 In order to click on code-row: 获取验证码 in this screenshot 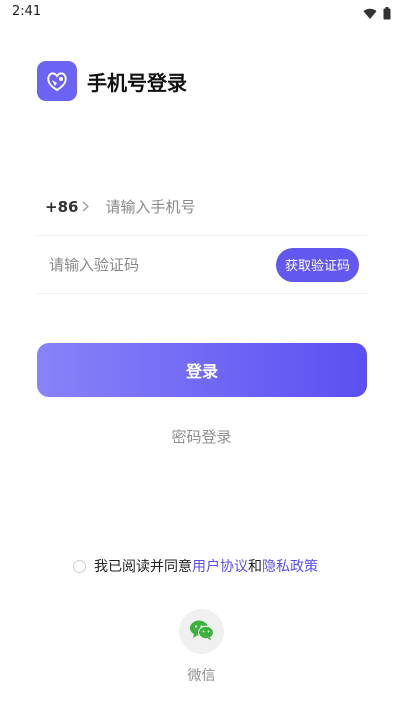, I will do `click(202, 265)`.